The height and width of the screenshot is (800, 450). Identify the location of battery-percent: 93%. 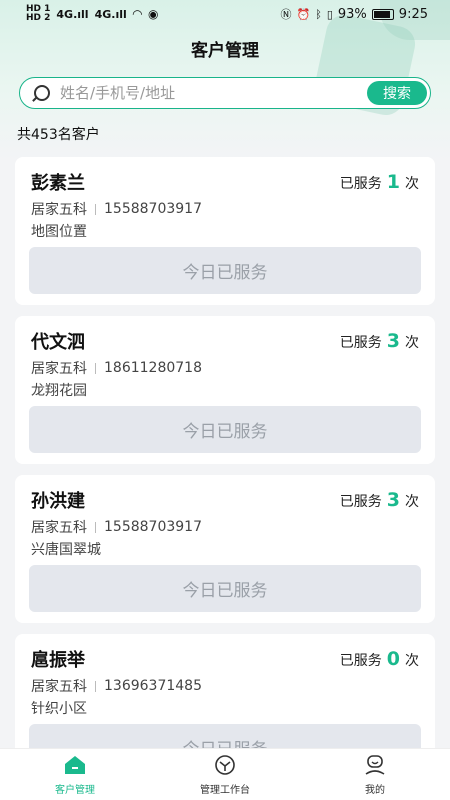
(352, 14).